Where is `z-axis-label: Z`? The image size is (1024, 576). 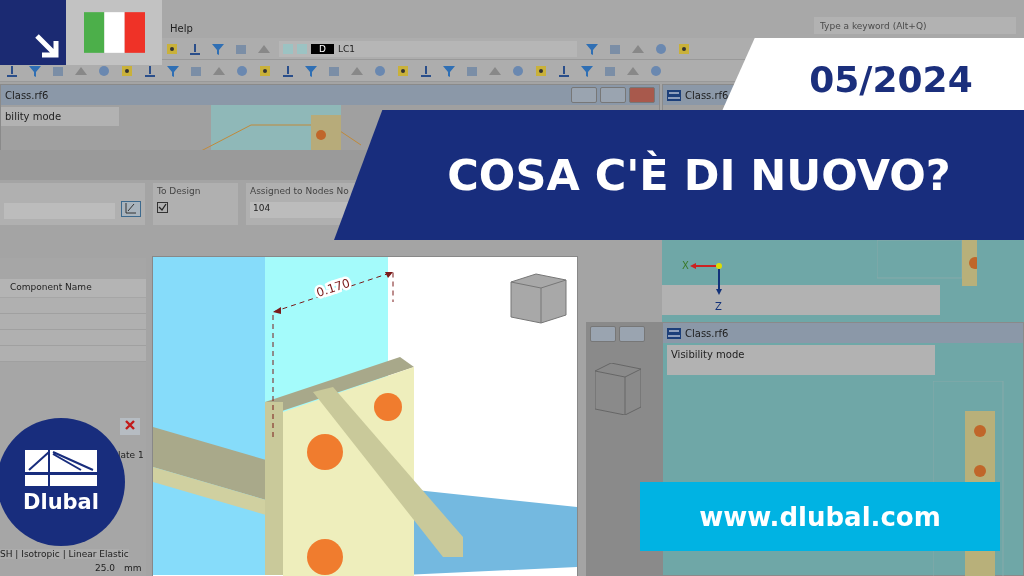 z-axis-label: Z is located at coordinates (718, 306).